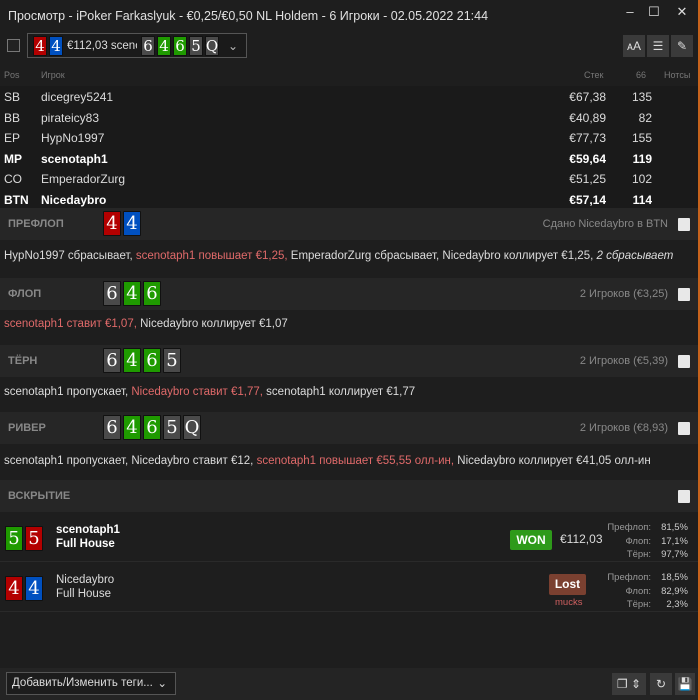  Describe the element at coordinates (355, 461) in the screenshot. I see `action-text: scenotaph1 повышает €55,55 олл-ин,` at that location.